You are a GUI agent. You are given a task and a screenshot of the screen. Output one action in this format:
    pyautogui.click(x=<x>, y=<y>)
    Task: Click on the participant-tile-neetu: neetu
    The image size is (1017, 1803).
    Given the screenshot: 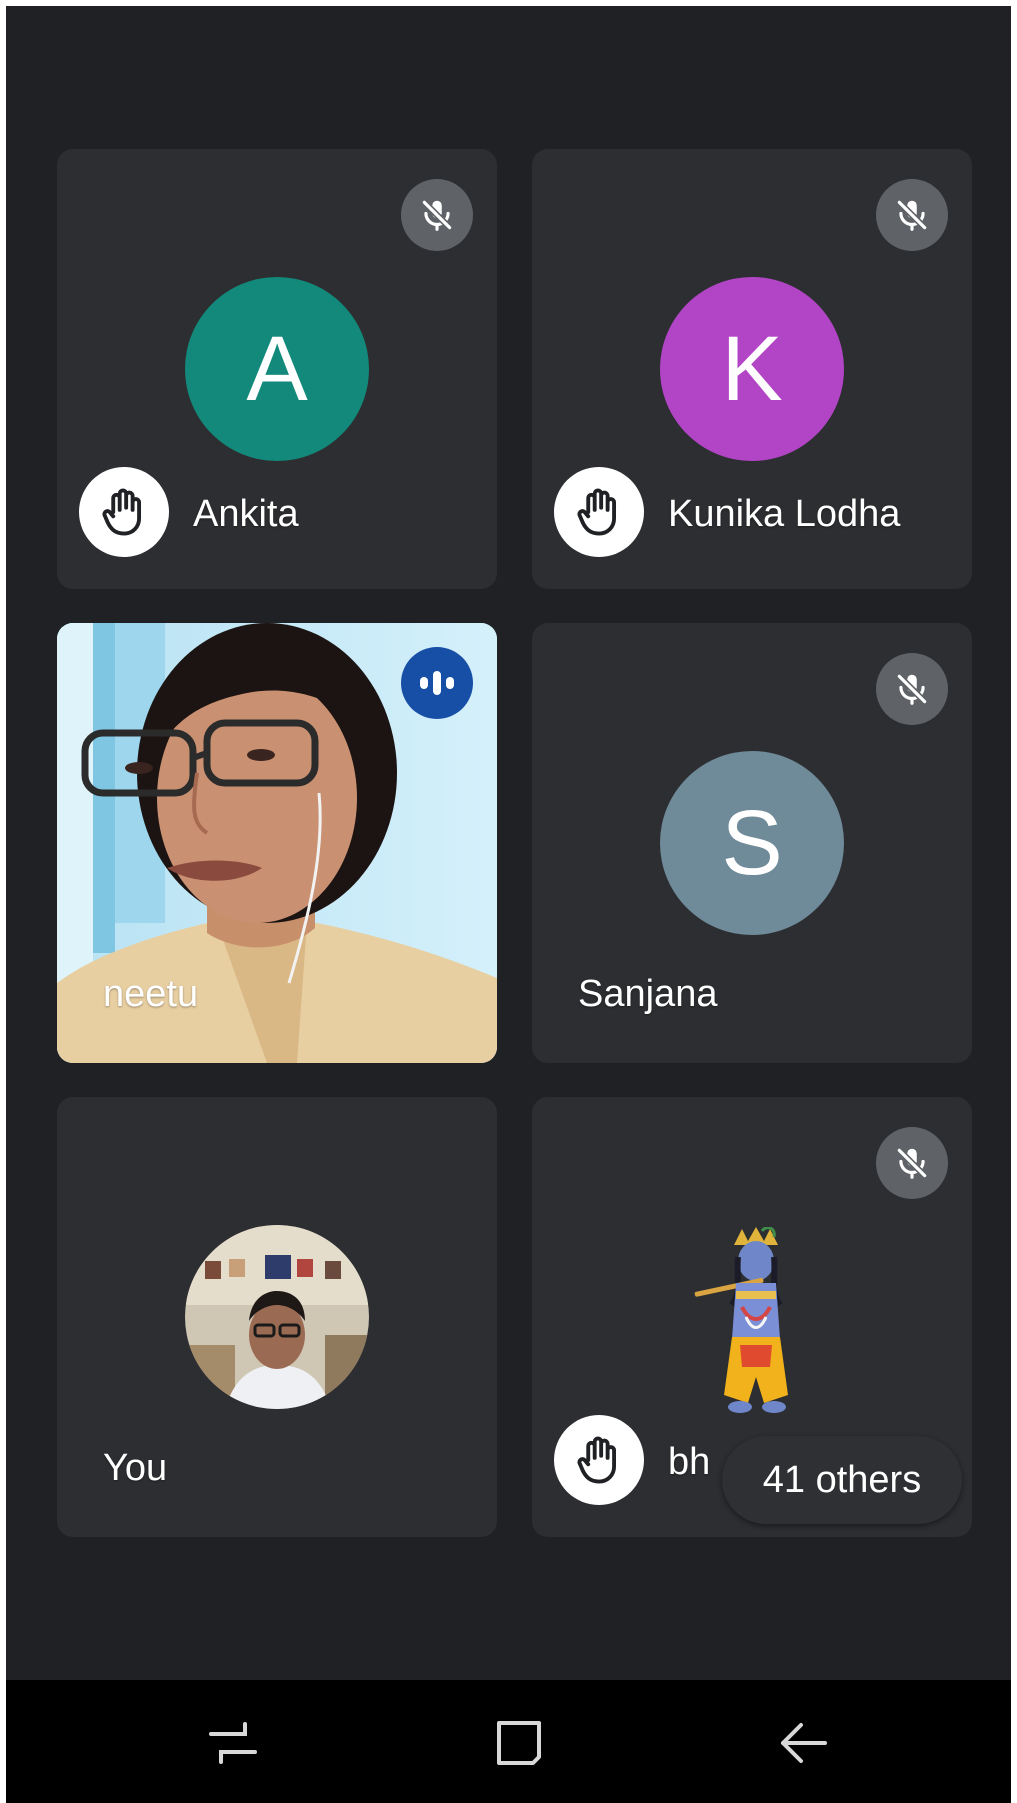 What is the action you would take?
    pyautogui.click(x=277, y=843)
    